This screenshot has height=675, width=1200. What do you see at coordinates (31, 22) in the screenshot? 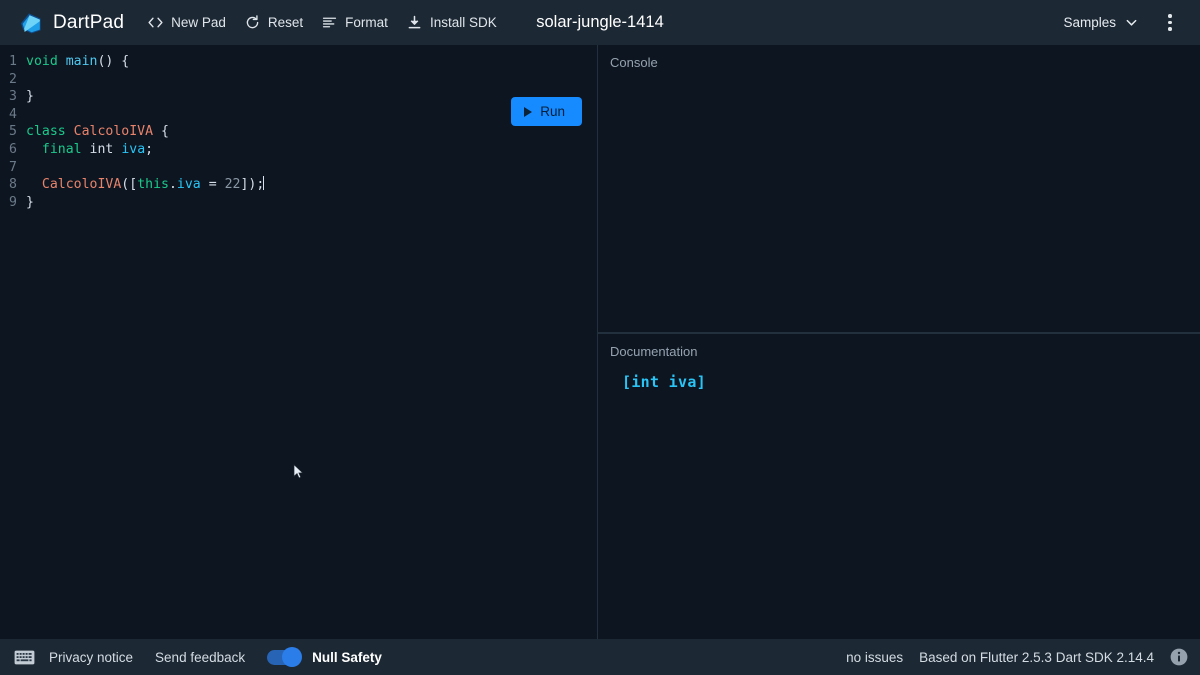
I see `dart-logo-icon` at bounding box center [31, 22].